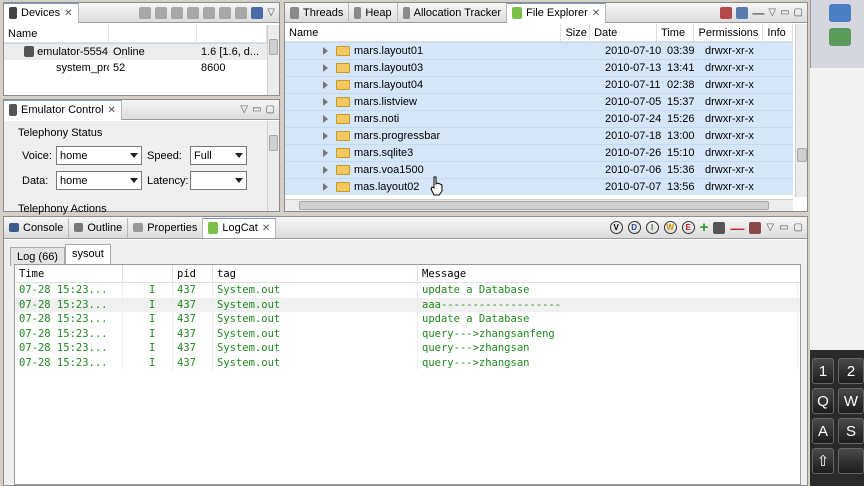 This screenshot has height=486, width=864. Describe the element at coordinates (729, 33) in the screenshot. I see `file-col-permissions: Permissions` at that location.